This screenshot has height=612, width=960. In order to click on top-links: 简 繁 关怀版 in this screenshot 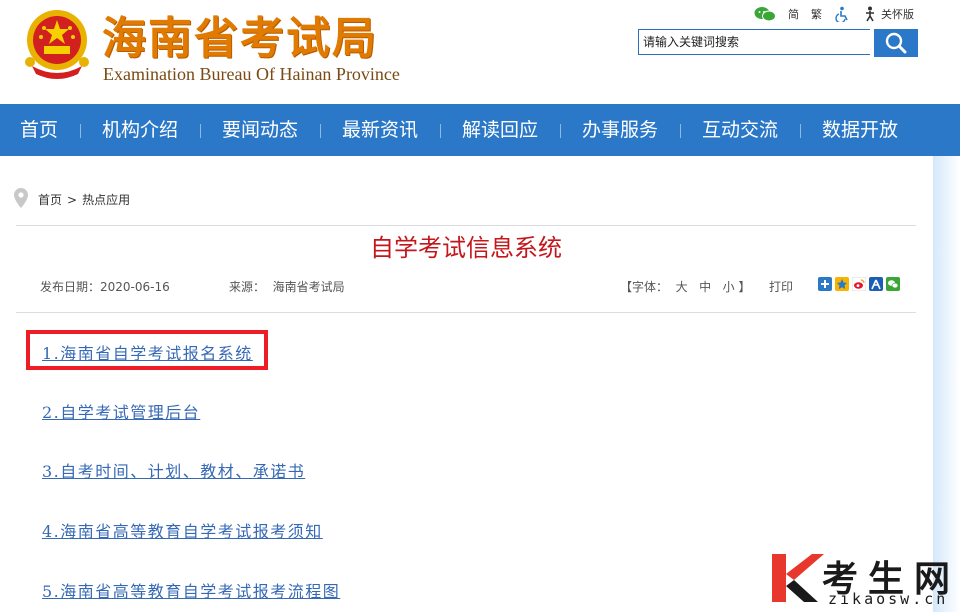, I will do `click(834, 14)`.